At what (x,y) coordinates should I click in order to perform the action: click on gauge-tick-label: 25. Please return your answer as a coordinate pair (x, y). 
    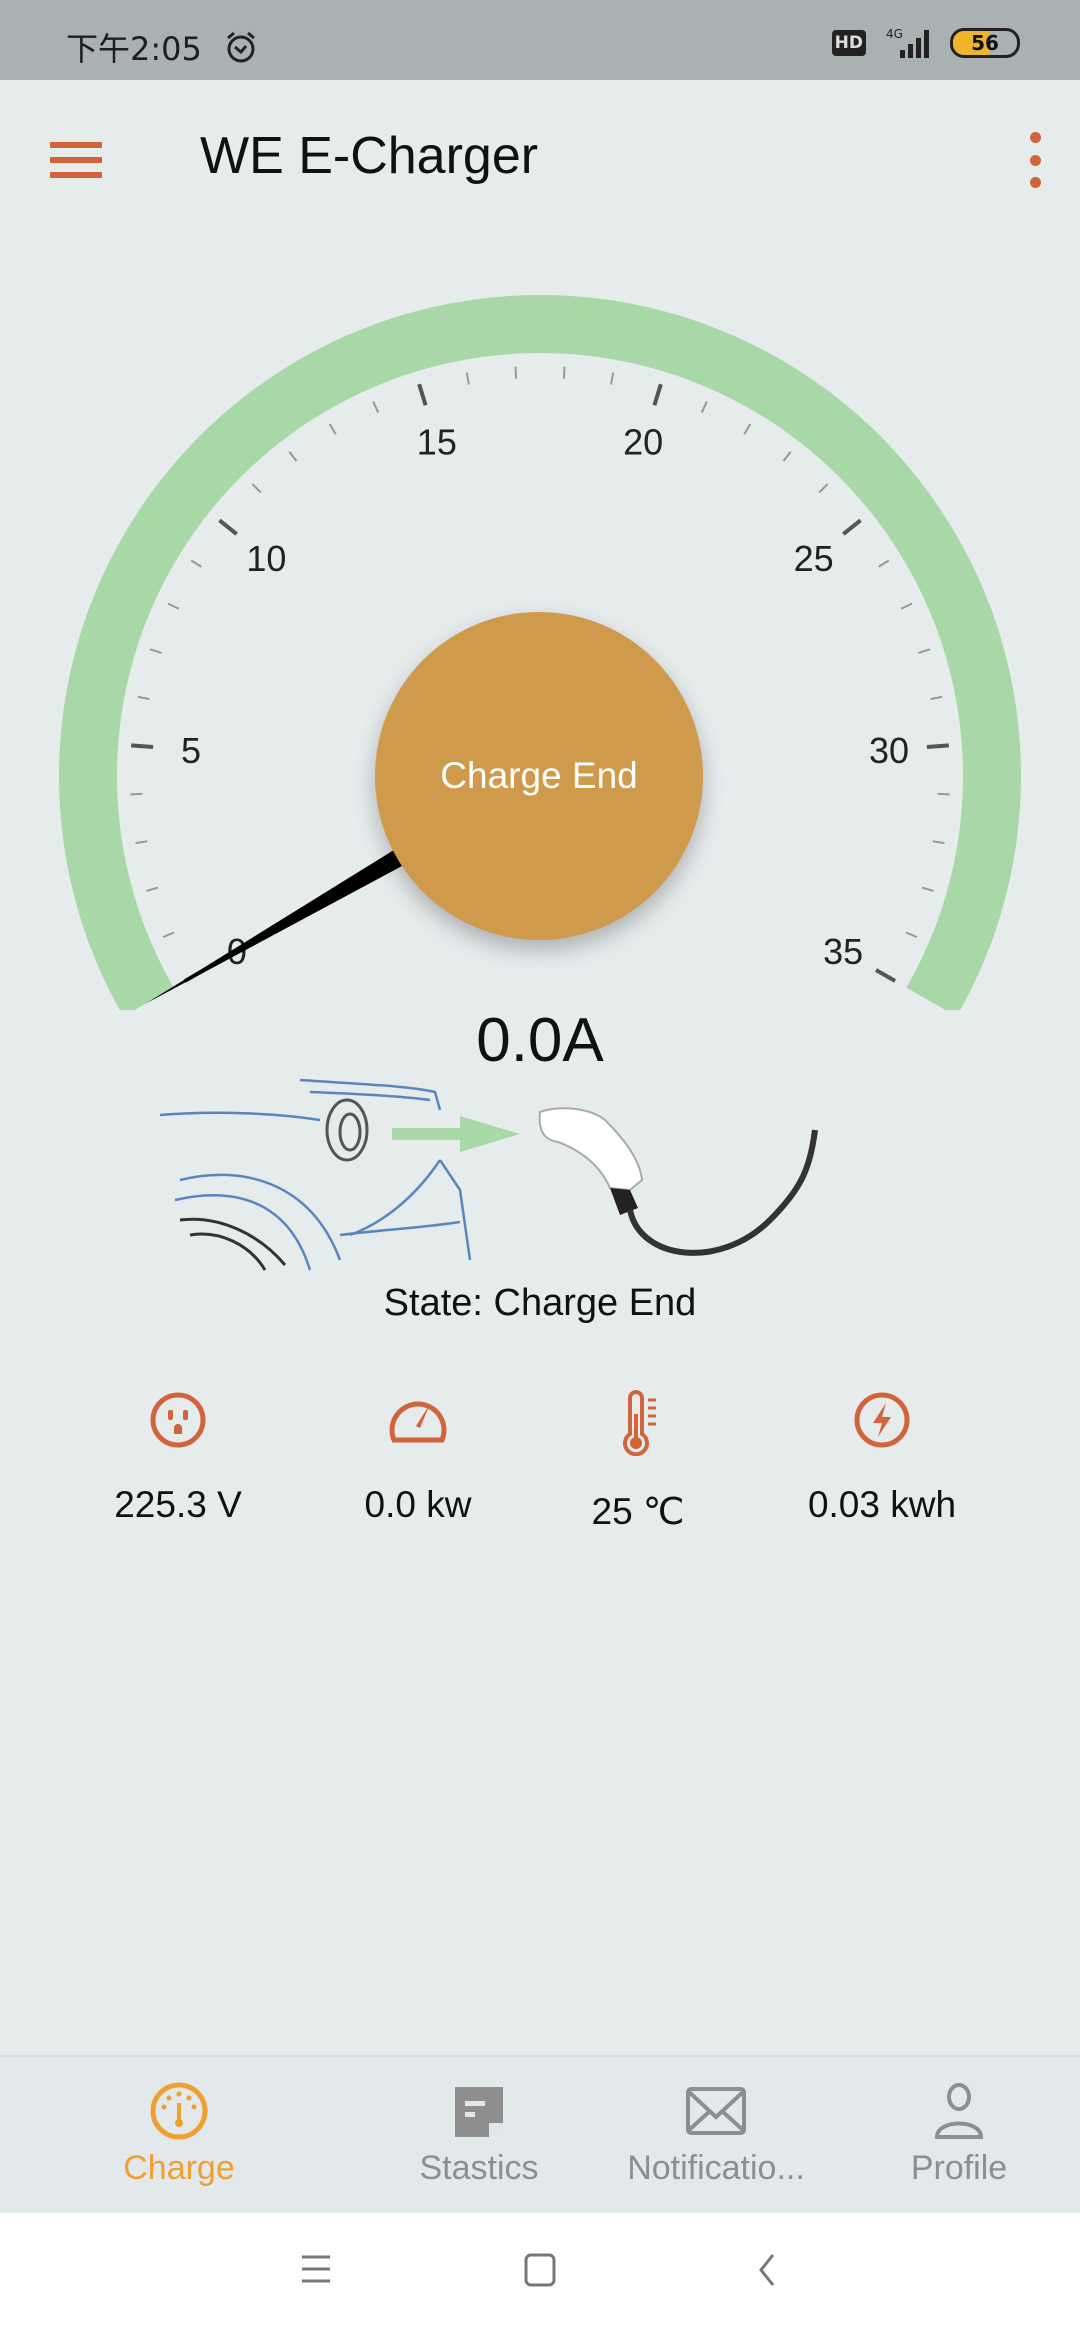
    Looking at the image, I should click on (814, 558).